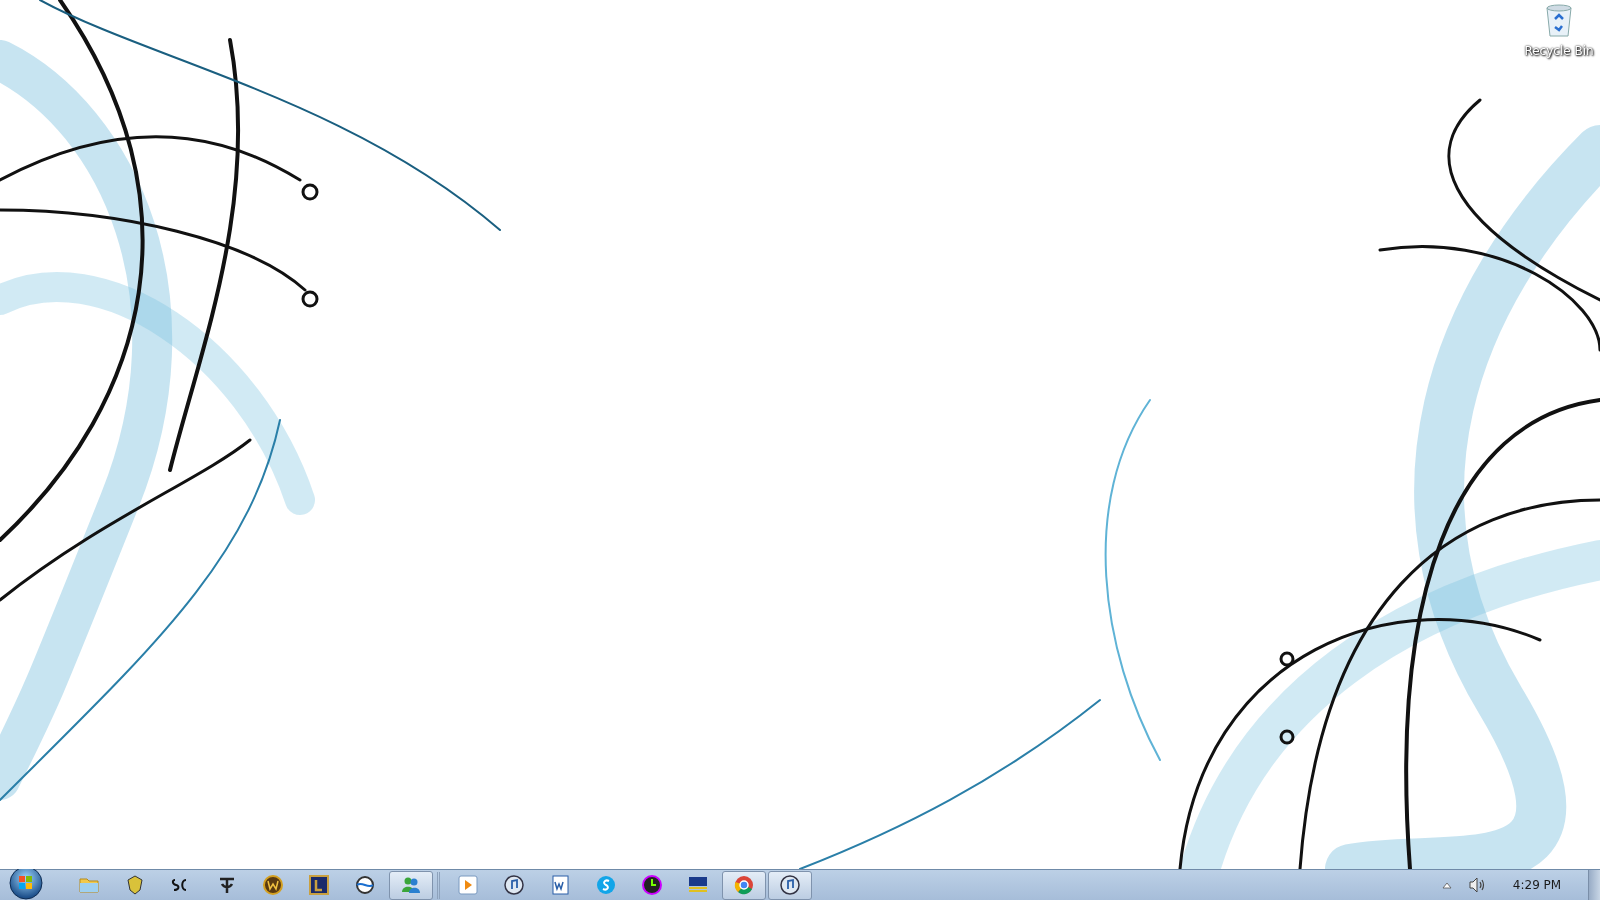 The image size is (1600, 900). Describe the element at coordinates (1559, 51) in the screenshot. I see `desktop-icon-label: Recycle Bin` at that location.